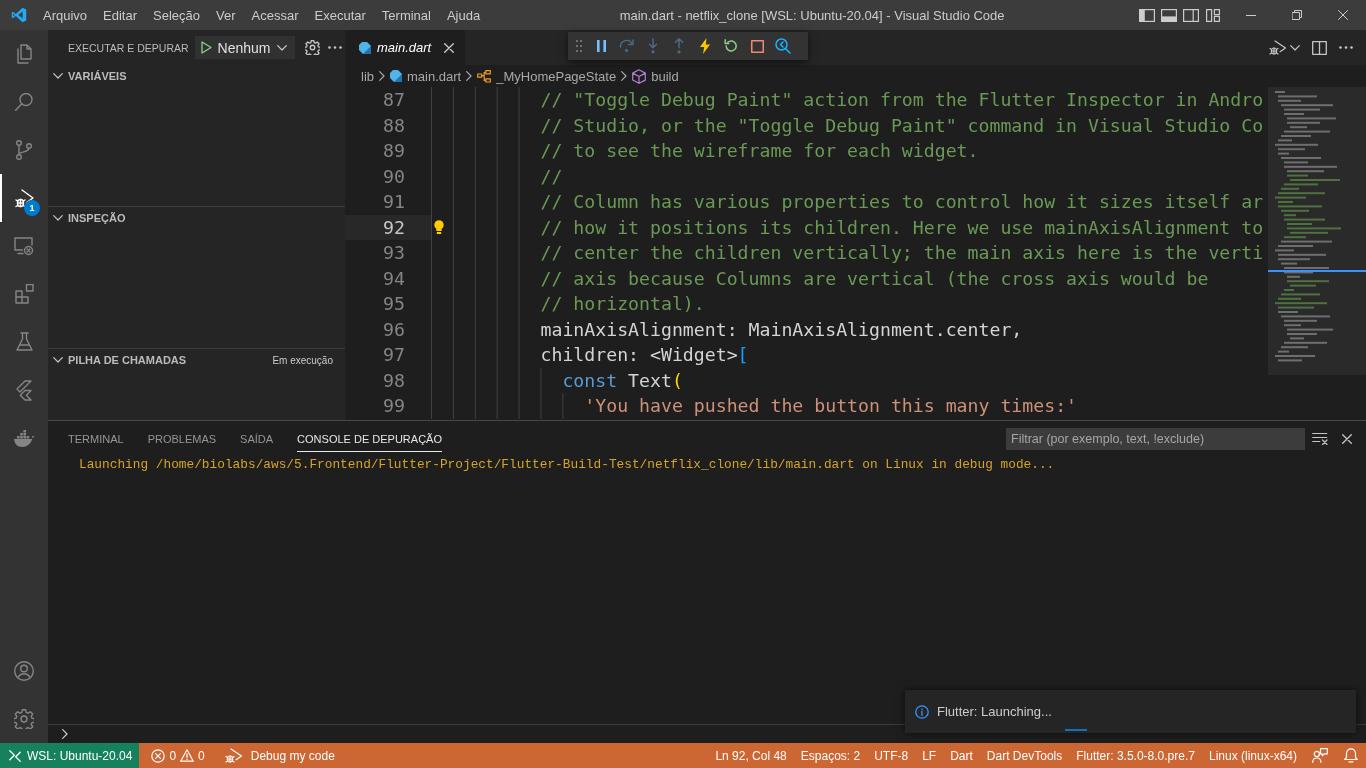 This screenshot has height=768, width=1366. What do you see at coordinates (19, 15) in the screenshot?
I see `logo-icon` at bounding box center [19, 15].